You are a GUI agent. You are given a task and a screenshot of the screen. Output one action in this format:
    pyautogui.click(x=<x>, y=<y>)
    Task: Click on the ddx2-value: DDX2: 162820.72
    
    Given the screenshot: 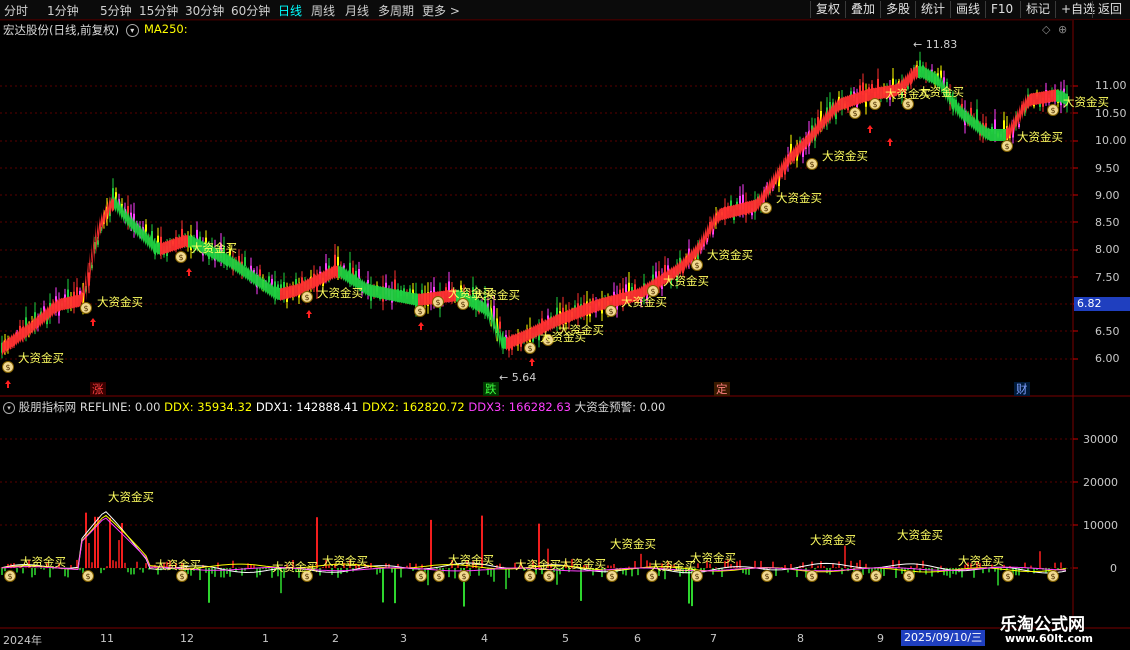 What is the action you would take?
    pyautogui.click(x=413, y=407)
    